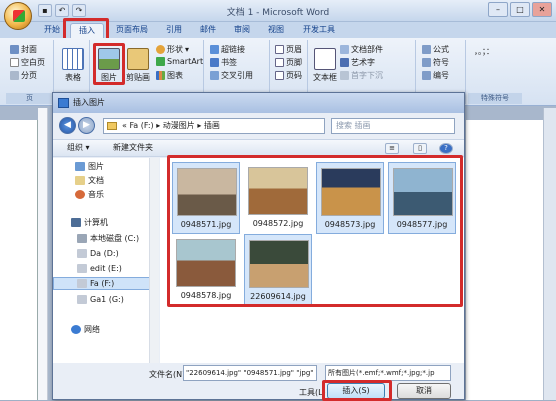  I want to click on crossref-button: 交叉引用, so click(231, 75).